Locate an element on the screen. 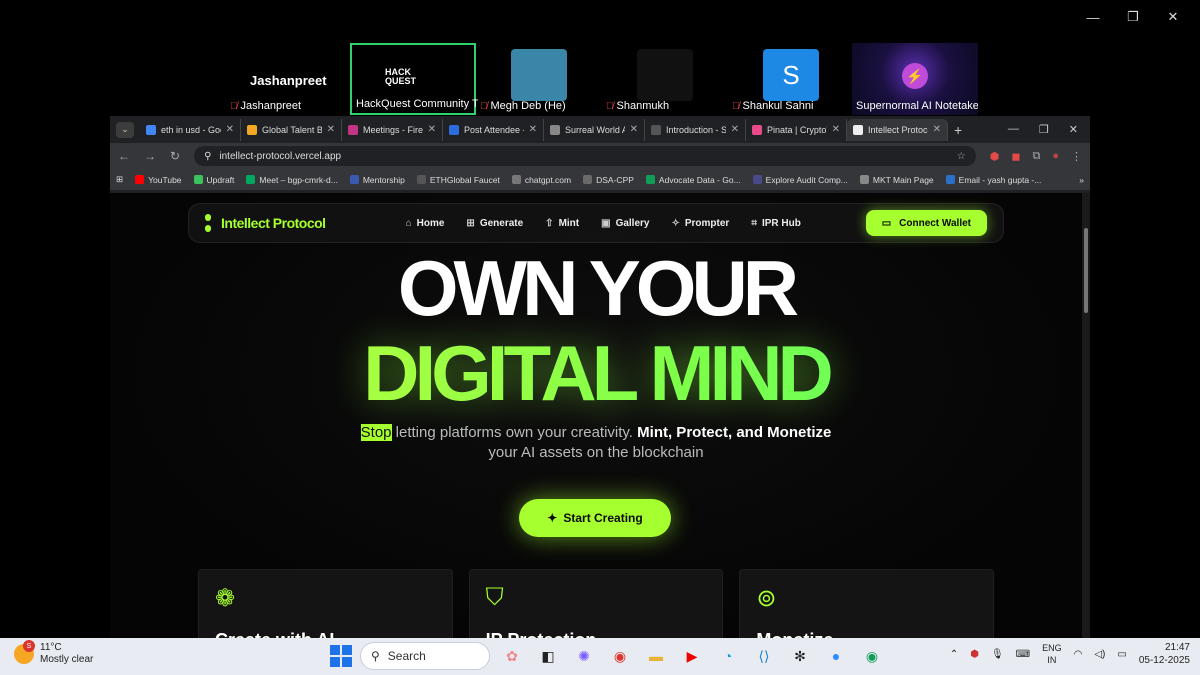 This screenshot has width=1200, height=675. widgets-icon: ✿ is located at coordinates (512, 656).